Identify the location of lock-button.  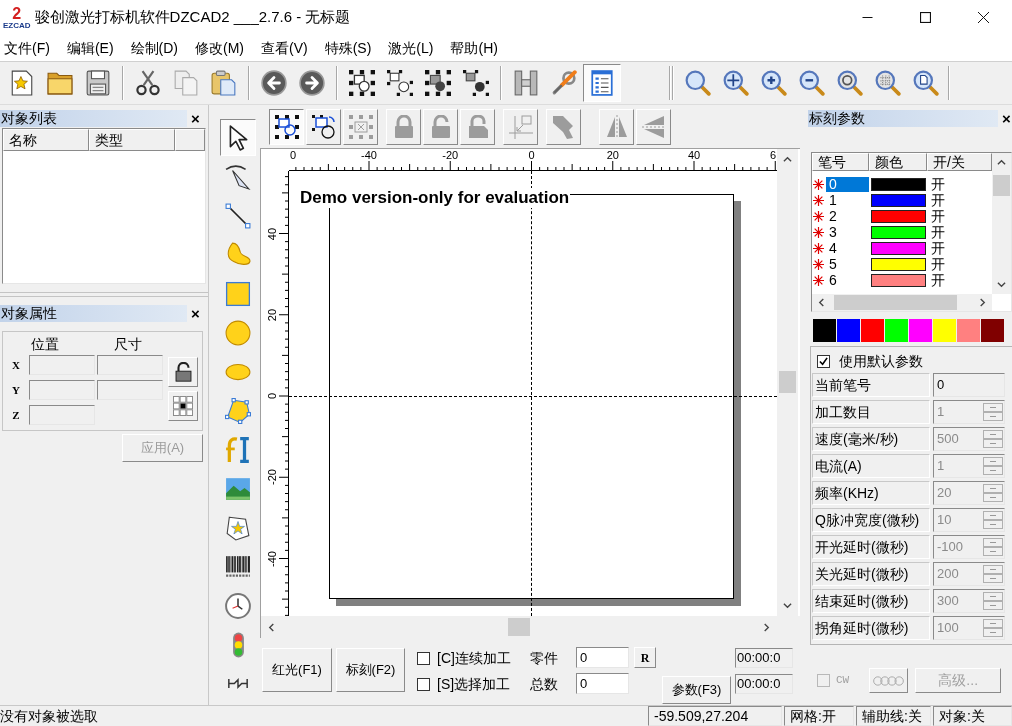
(183, 372).